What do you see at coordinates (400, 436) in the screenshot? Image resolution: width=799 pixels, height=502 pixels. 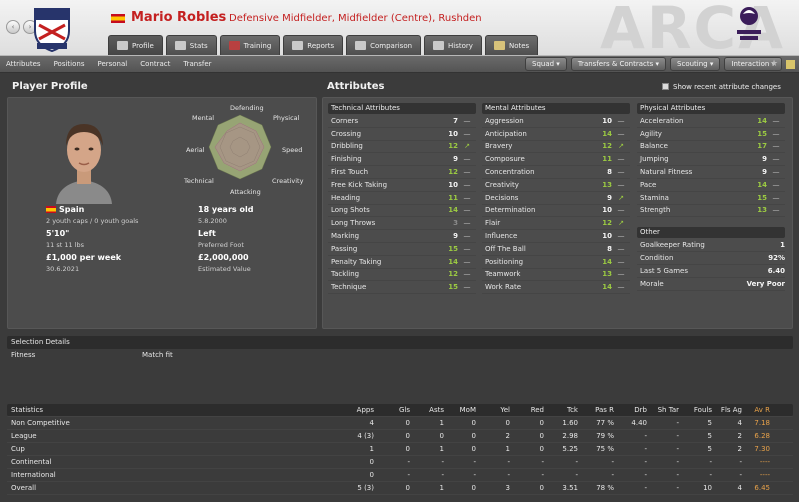 I see `table-row: League 4 (3) 0 0 0 2 0 2.98 79 % - - 5 2 6.28` at bounding box center [400, 436].